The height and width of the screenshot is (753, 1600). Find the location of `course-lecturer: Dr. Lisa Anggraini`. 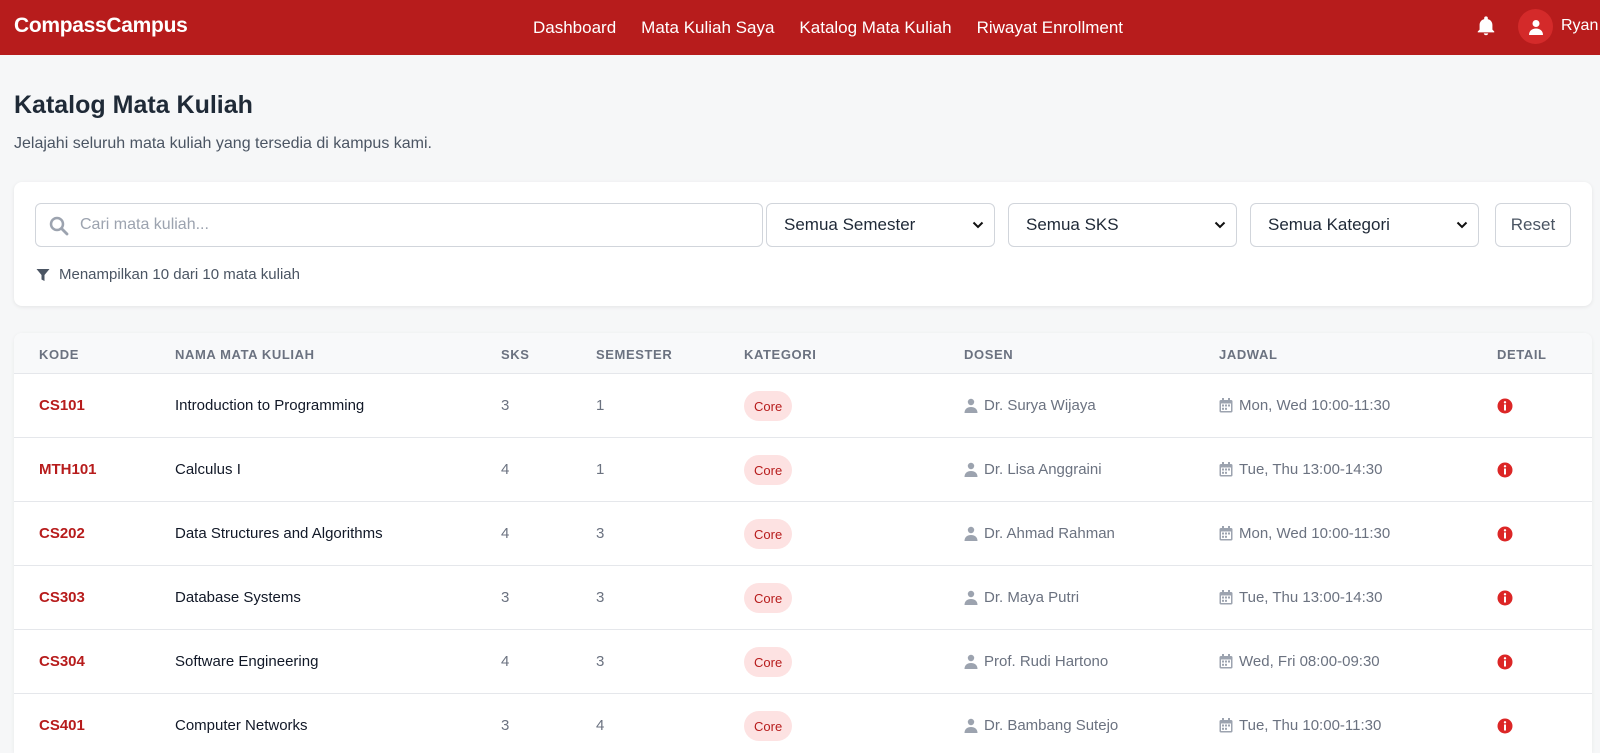

course-lecturer: Dr. Lisa Anggraini is located at coordinates (1033, 469).